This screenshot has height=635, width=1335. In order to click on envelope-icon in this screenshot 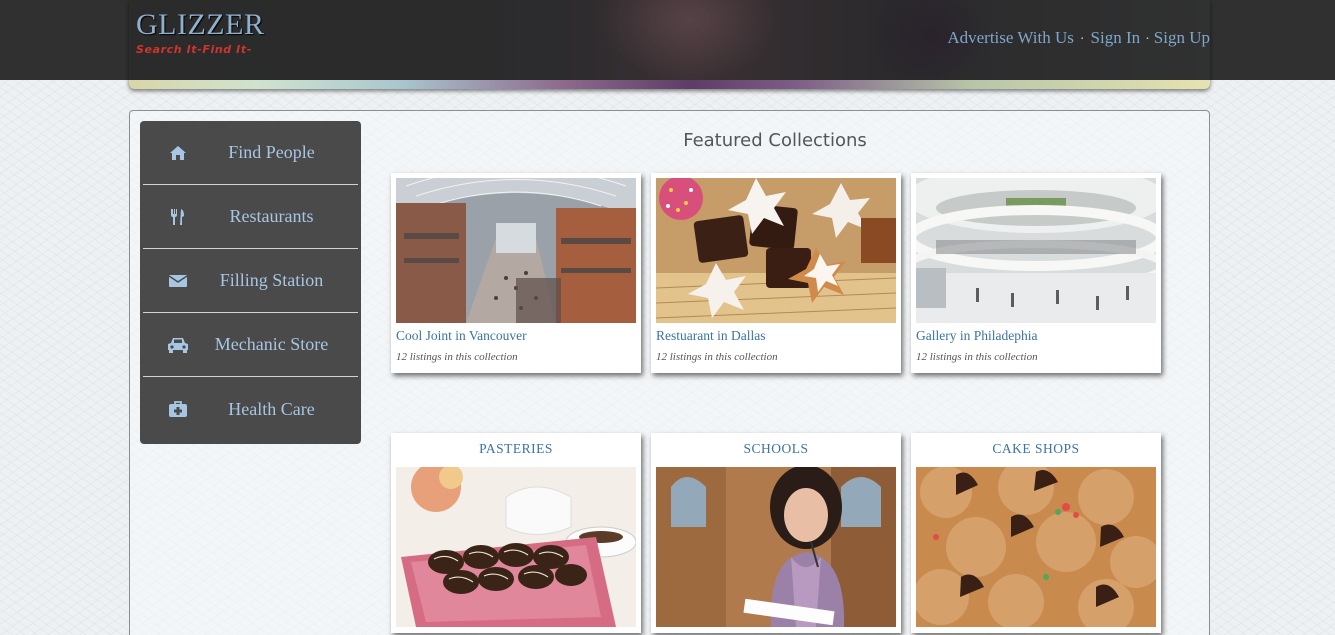, I will do `click(178, 281)`.